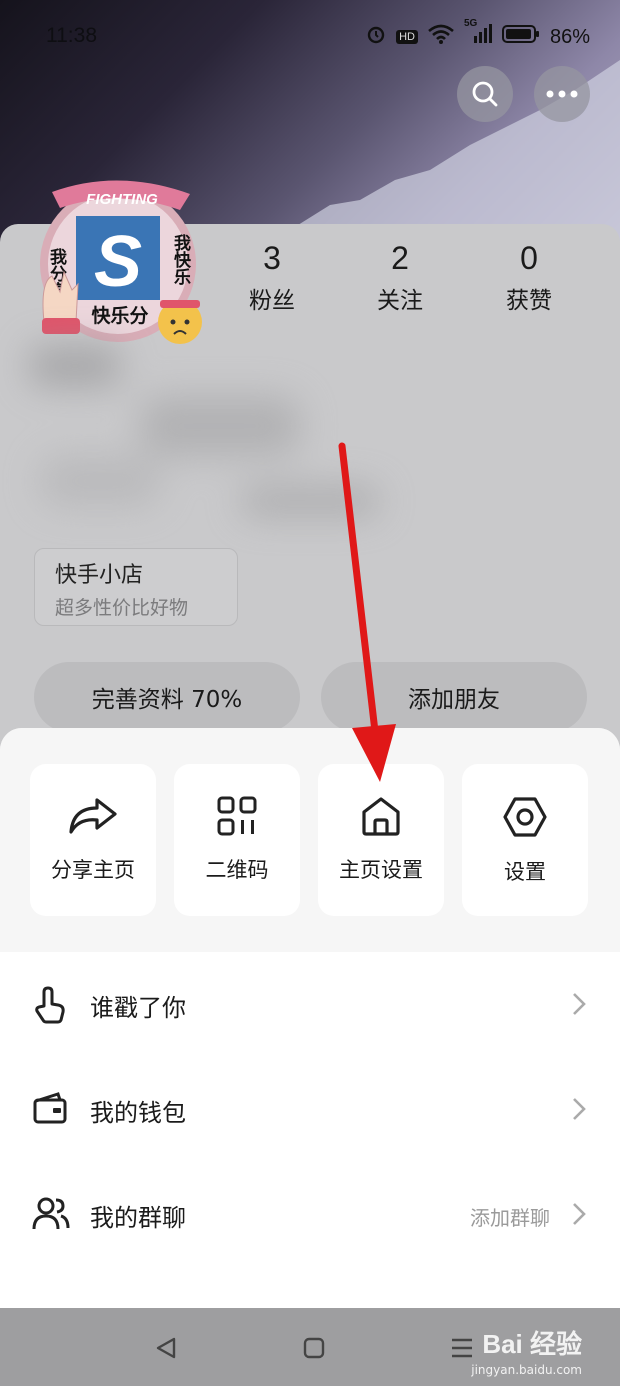  I want to click on likes-count: 0, so click(529, 258).